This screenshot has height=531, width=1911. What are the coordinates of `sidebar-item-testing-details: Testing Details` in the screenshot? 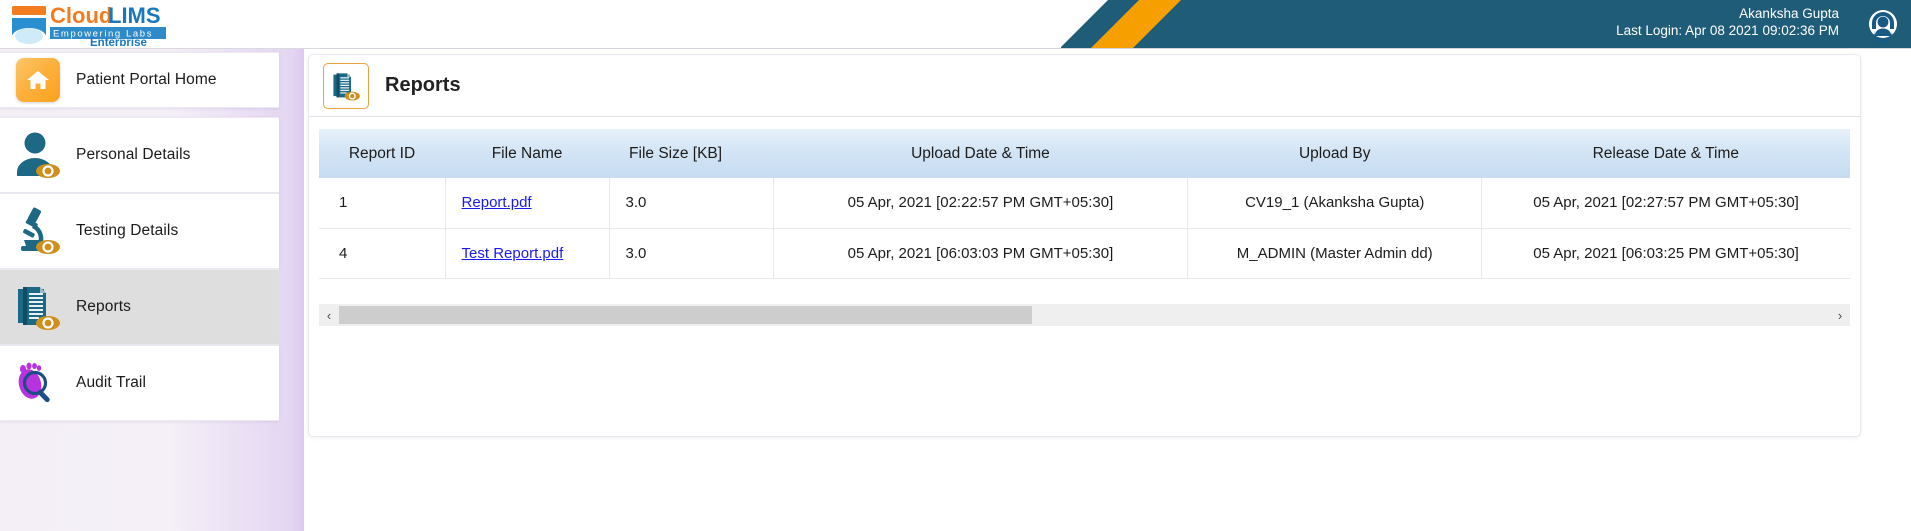 It's located at (139, 231).